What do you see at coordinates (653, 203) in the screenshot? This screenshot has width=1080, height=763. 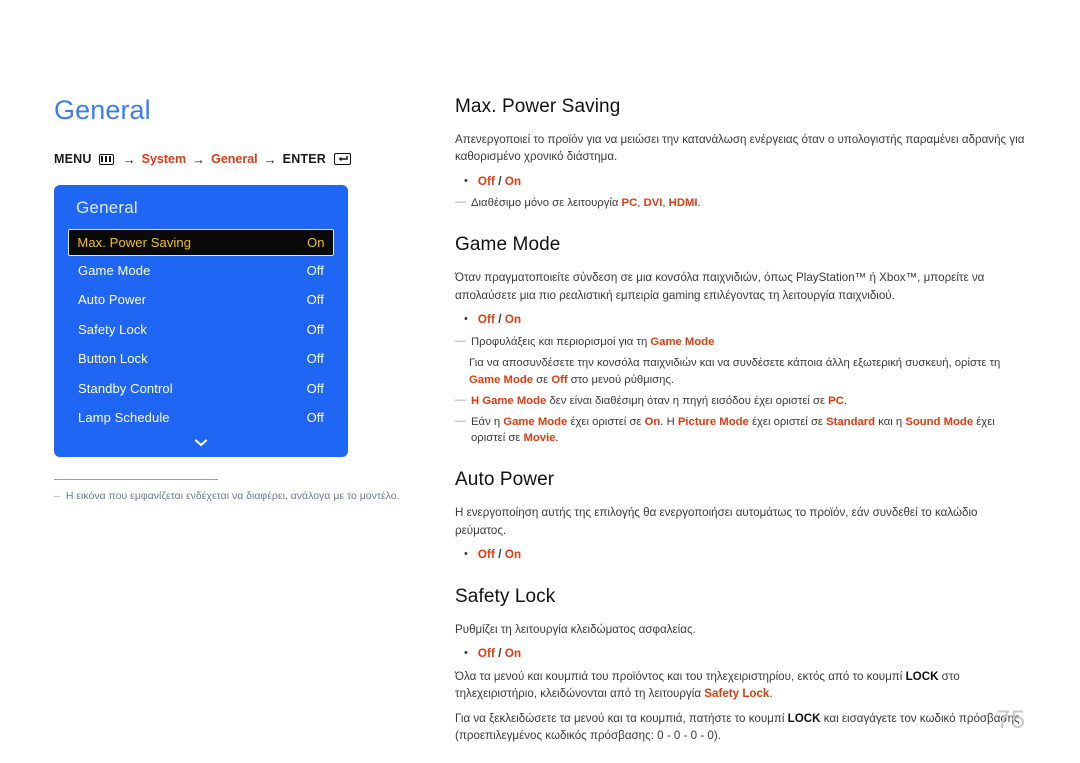 I see `note-term-dvi: DVI` at bounding box center [653, 203].